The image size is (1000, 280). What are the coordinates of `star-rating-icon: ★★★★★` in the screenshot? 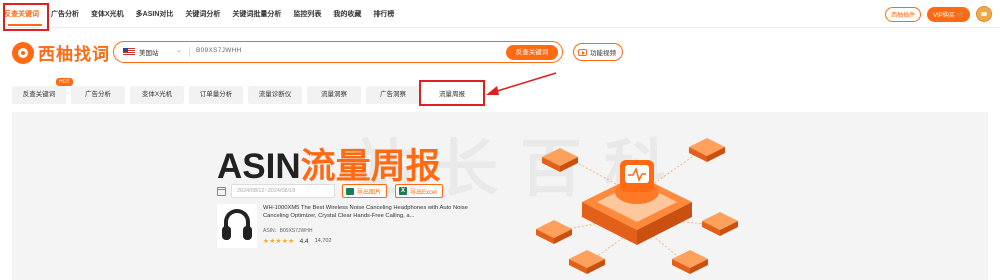 It's located at (279, 241).